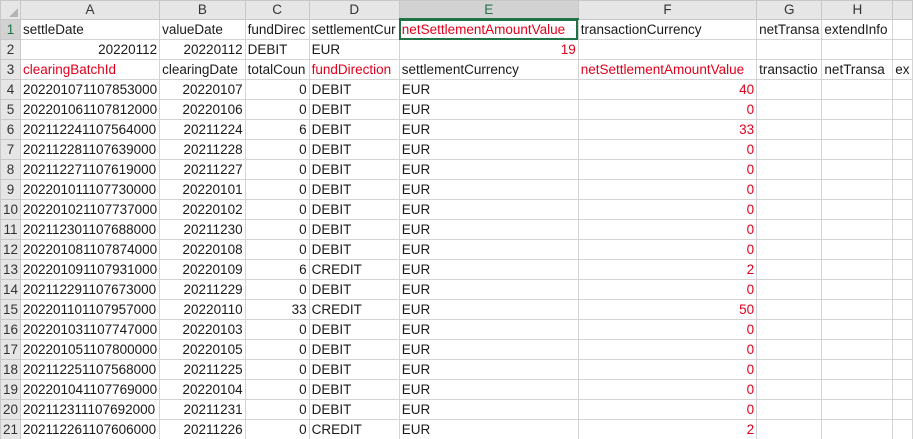 The width and height of the screenshot is (913, 439). I want to click on cell: fundDirec, so click(277, 29).